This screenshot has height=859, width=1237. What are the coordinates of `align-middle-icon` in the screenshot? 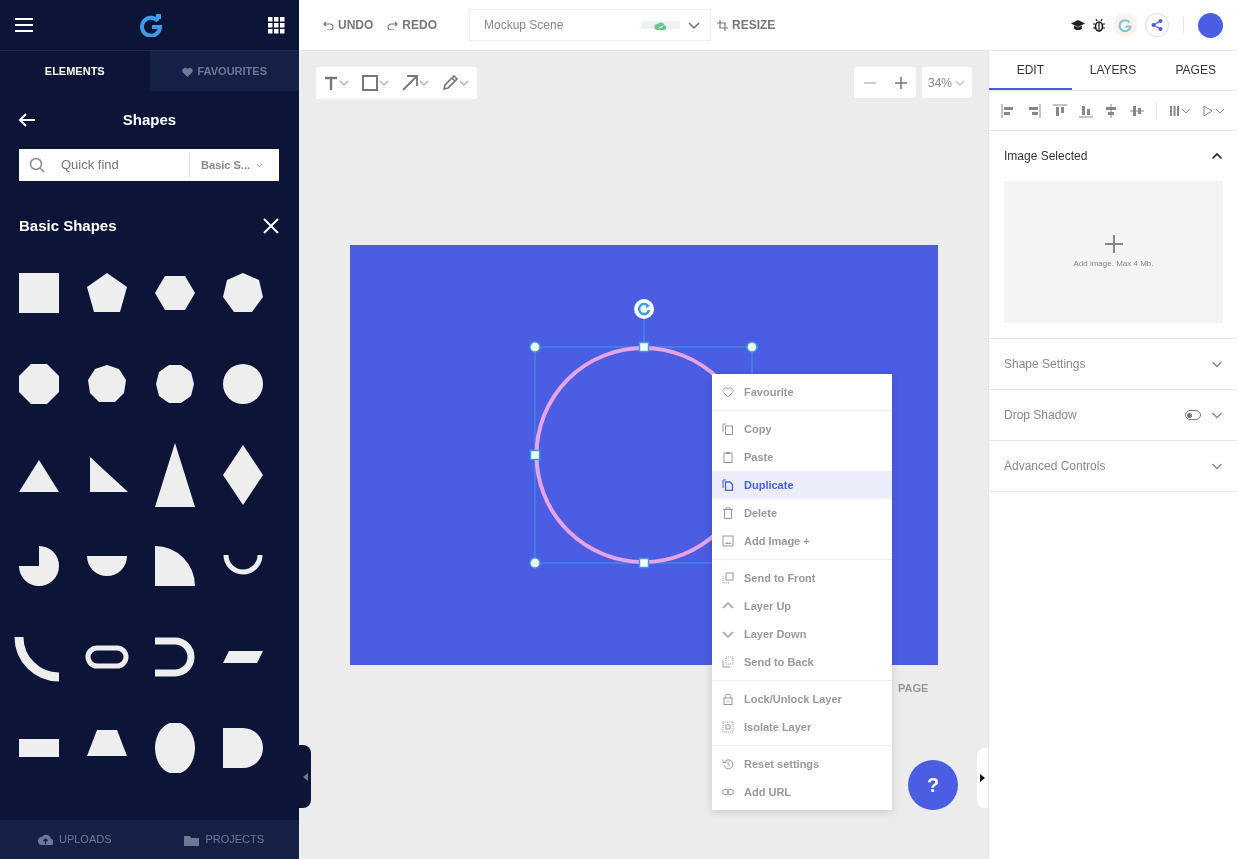 It's located at (1137, 110).